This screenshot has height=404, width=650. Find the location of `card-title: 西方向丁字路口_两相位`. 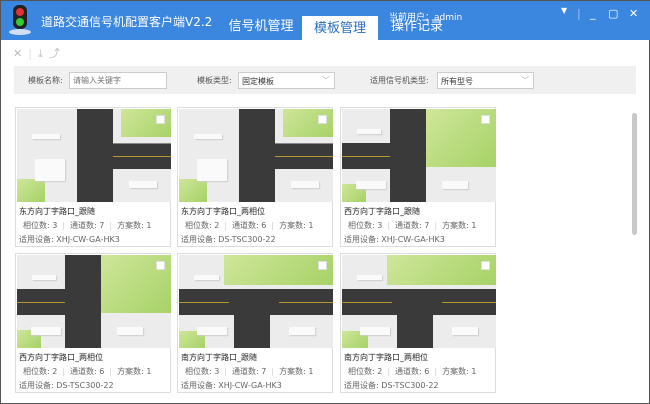

card-title: 西方向丁字路口_两相位 is located at coordinates (61, 357).